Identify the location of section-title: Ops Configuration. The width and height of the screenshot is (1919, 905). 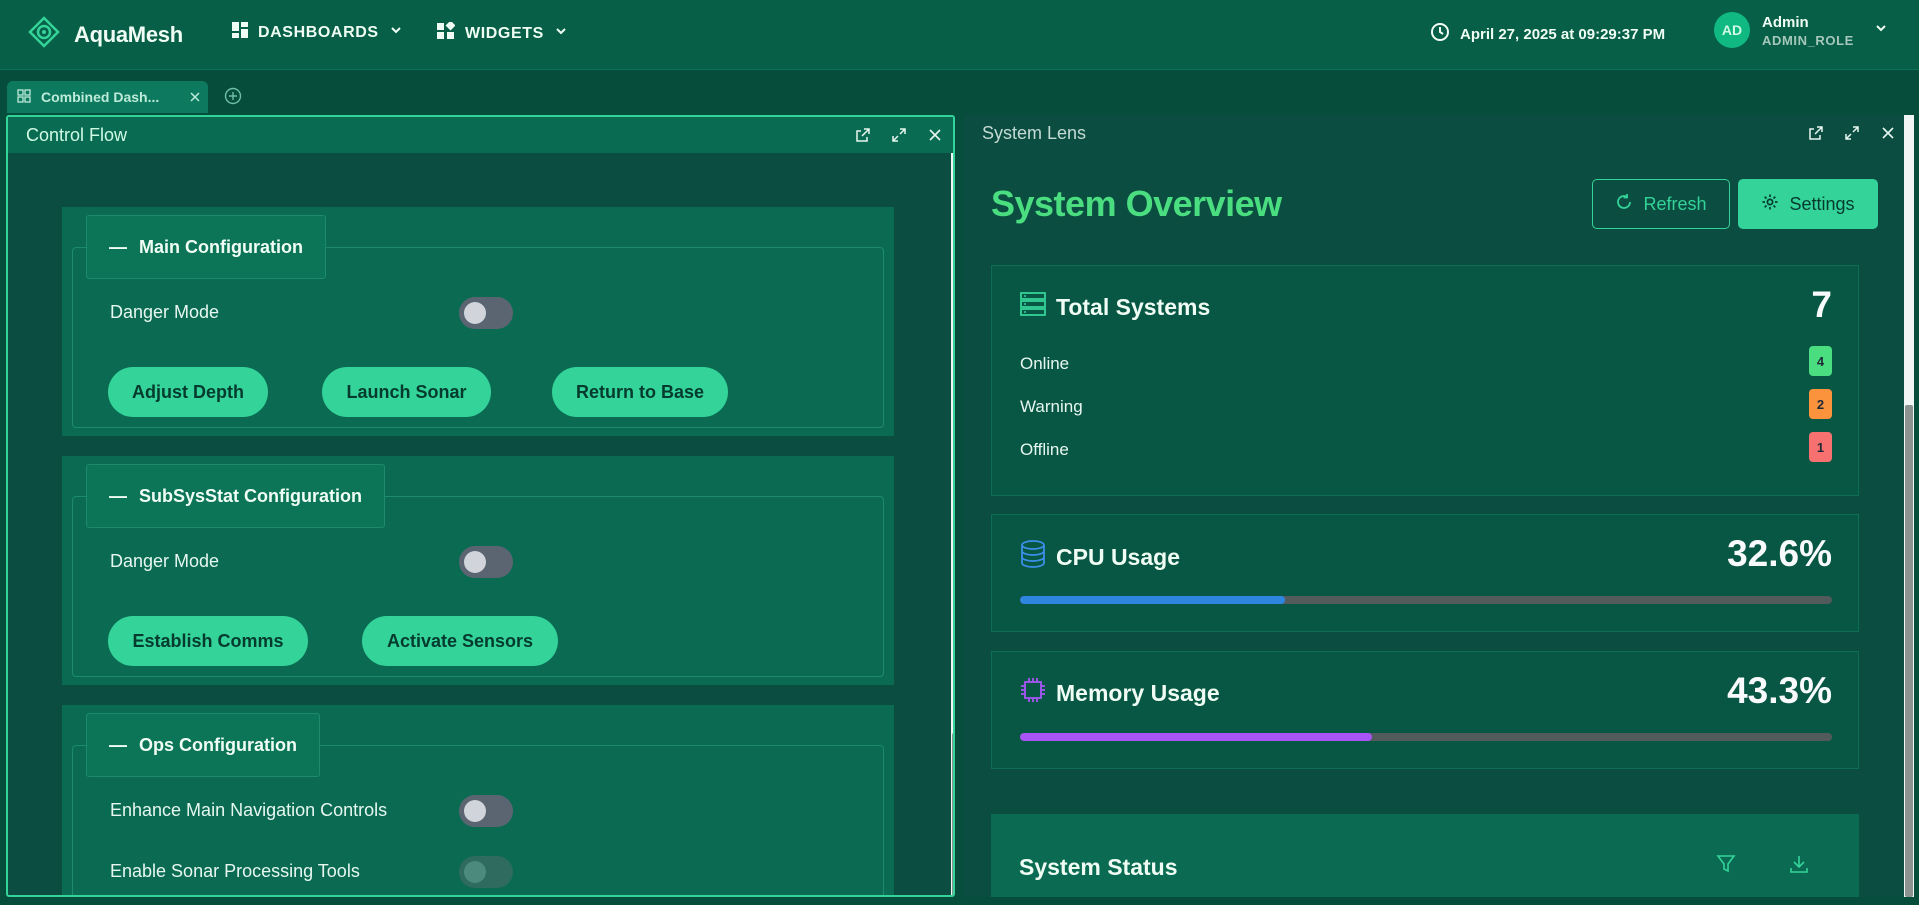
(218, 744).